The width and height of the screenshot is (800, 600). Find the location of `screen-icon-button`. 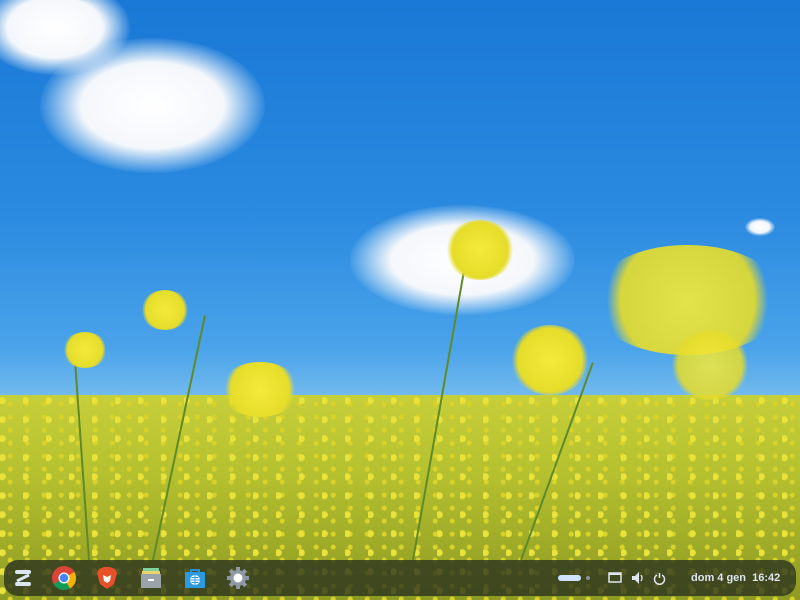

screen-icon-button is located at coordinates (615, 578).